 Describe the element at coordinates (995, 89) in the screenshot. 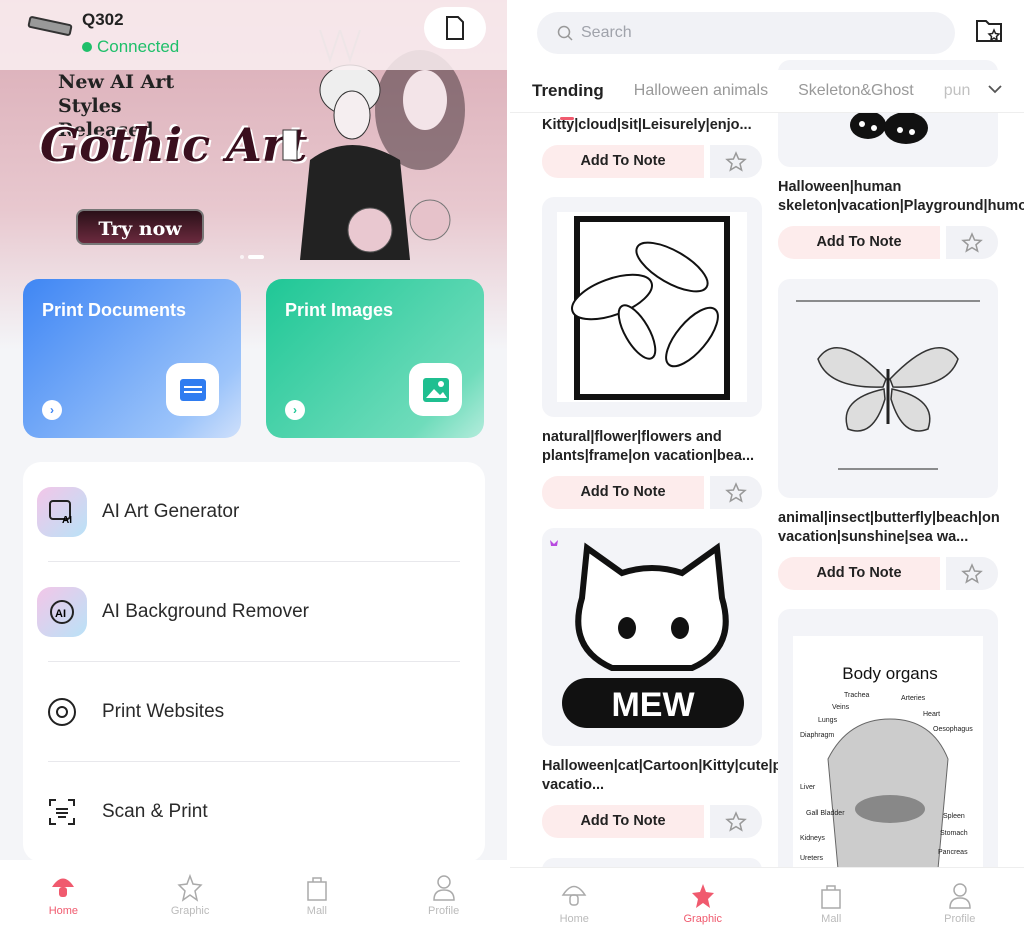

I see `chevron-down-icon` at that location.